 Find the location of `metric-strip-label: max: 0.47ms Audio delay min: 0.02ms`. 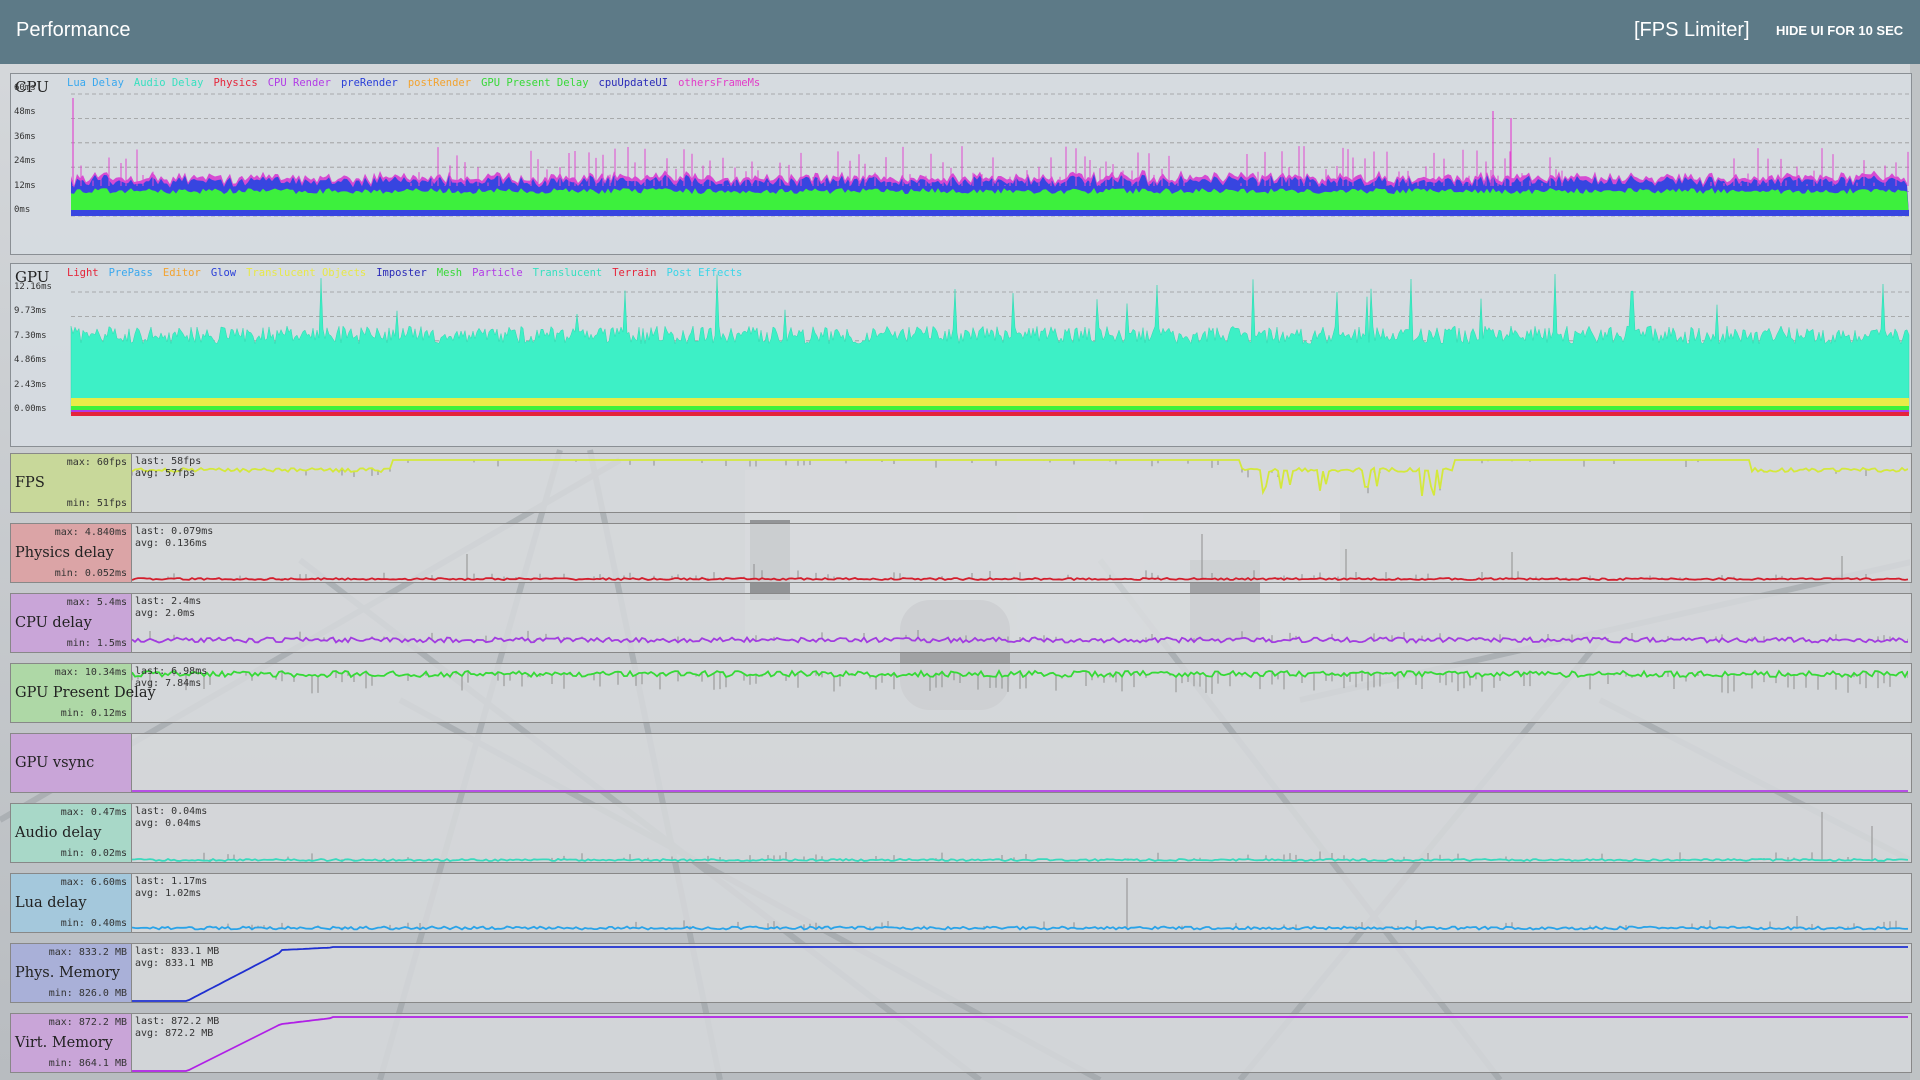

metric-strip-label: max: 0.47ms Audio delay min: 0.02ms is located at coordinates (71, 833).